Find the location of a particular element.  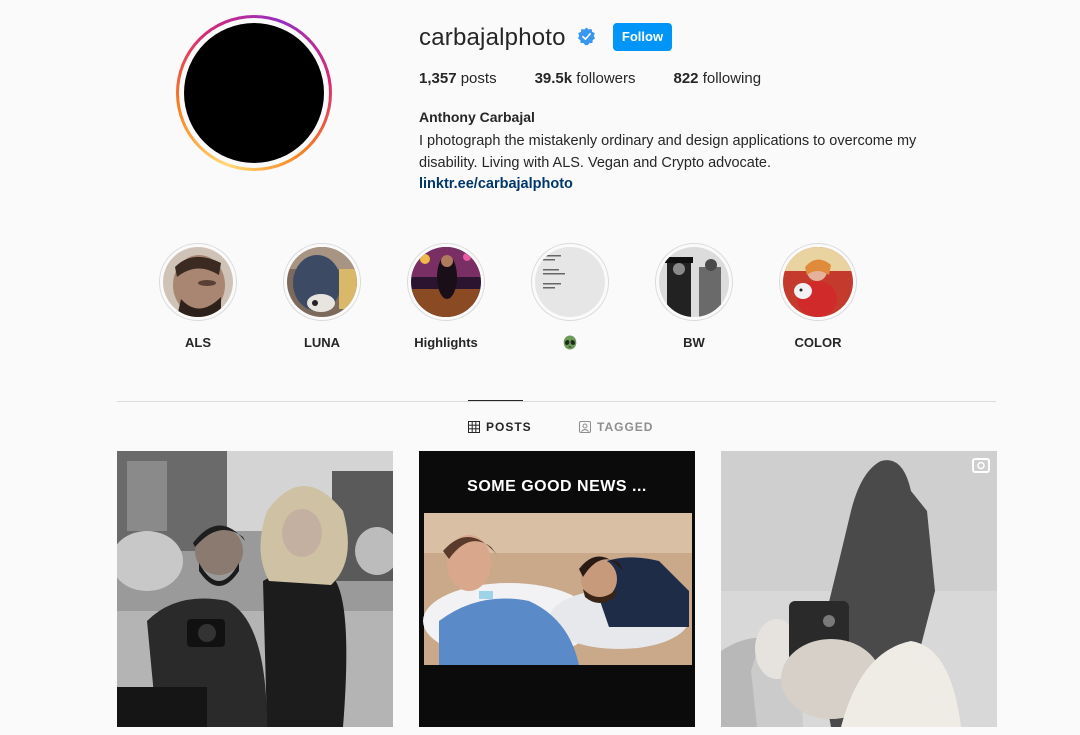

highlight-label: COLOR is located at coordinates (818, 342).